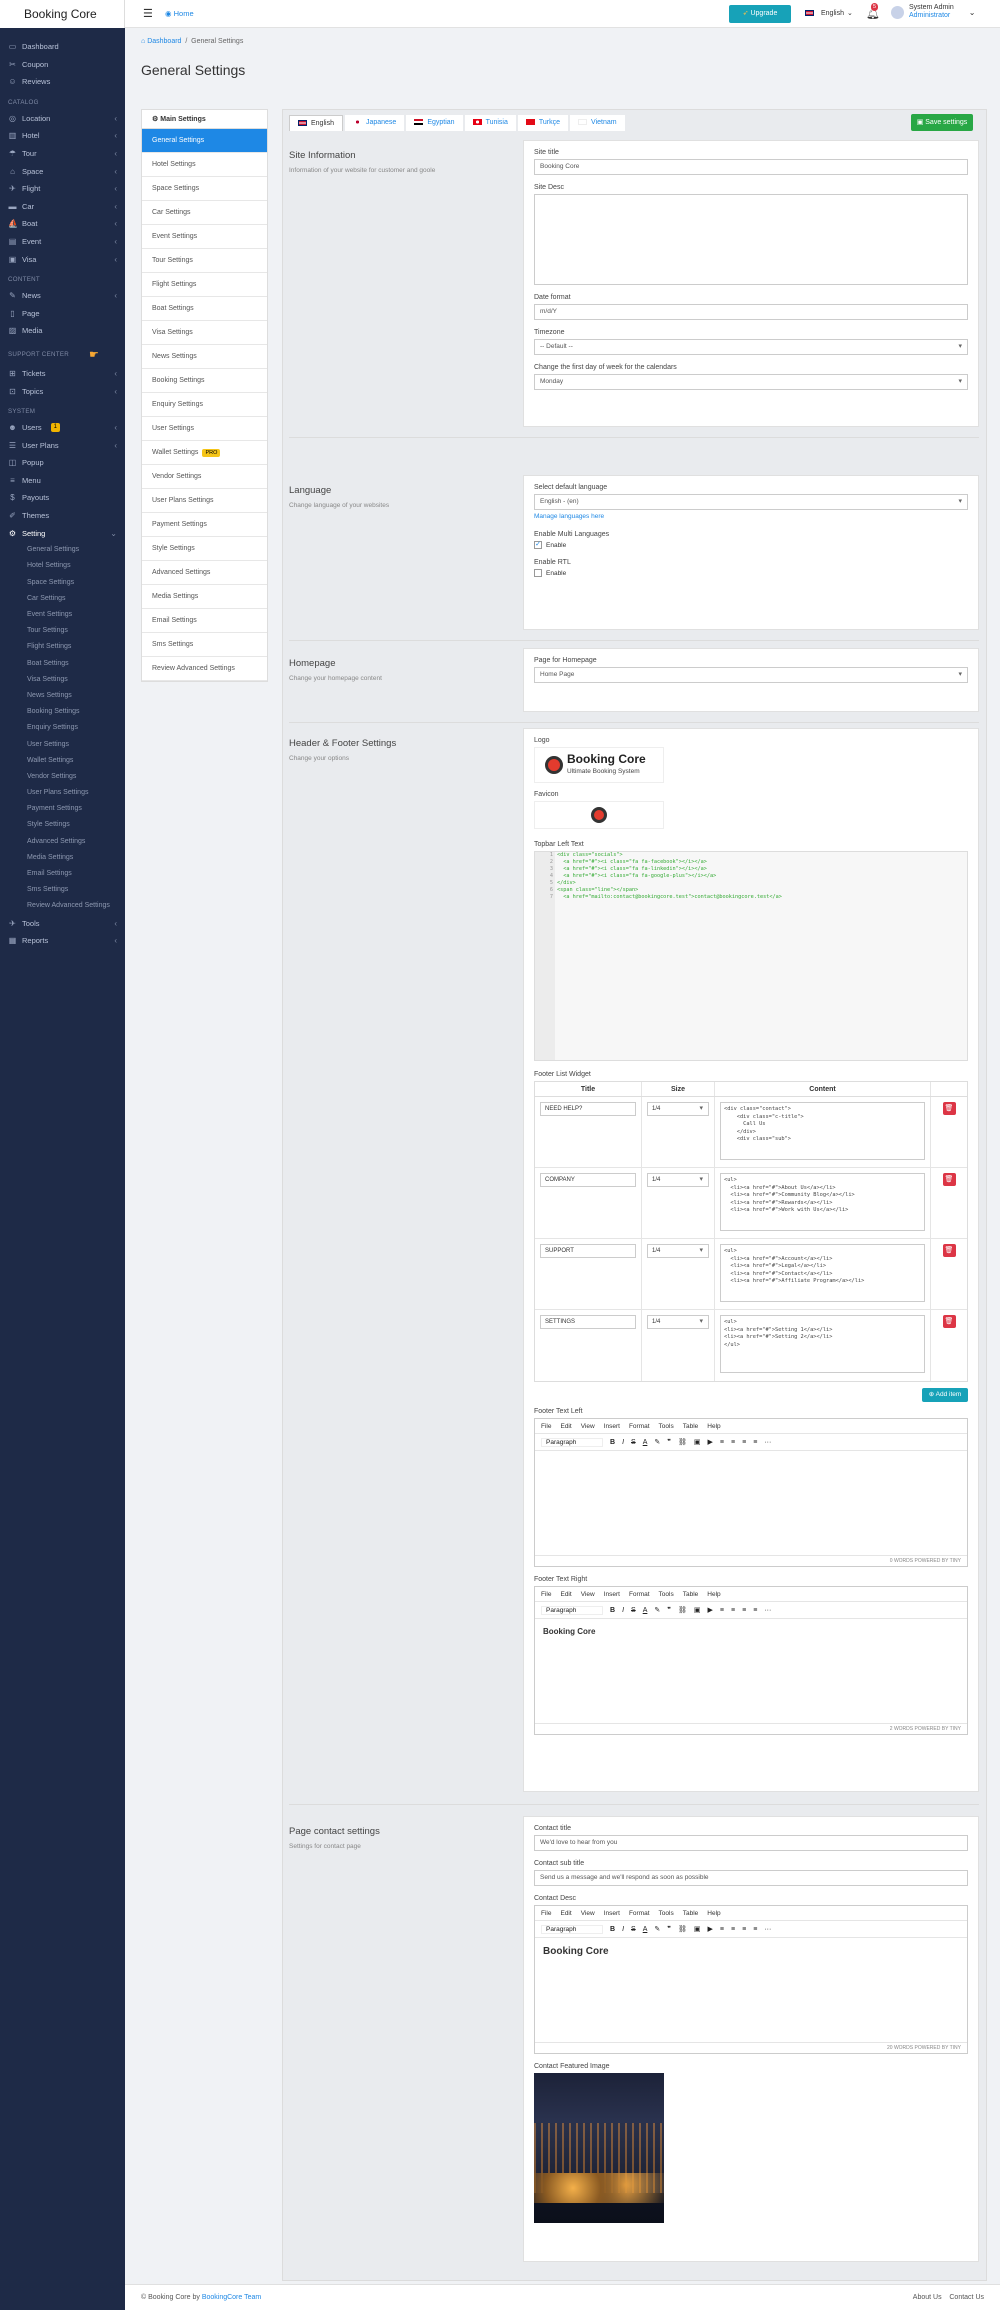 Image resolution: width=1000 pixels, height=2310 pixels. Describe the element at coordinates (316, 123) in the screenshot. I see `tab-english: English` at that location.